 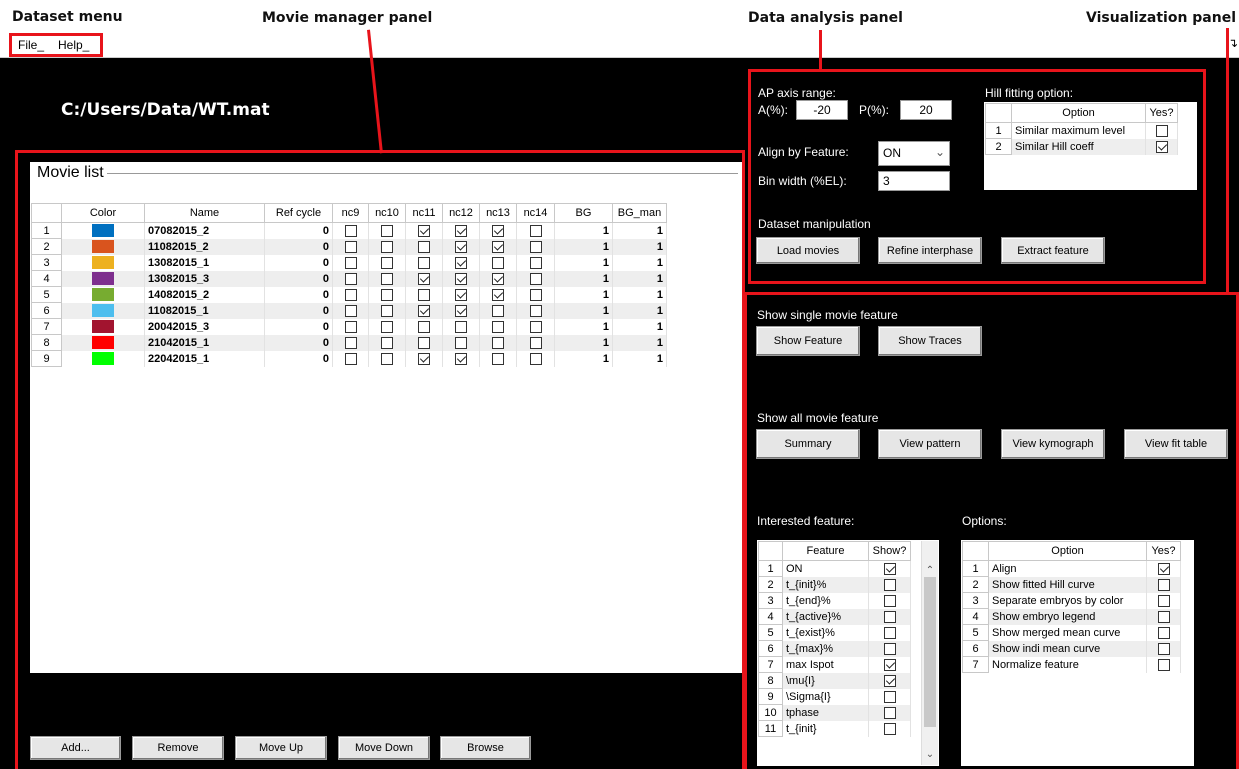 What do you see at coordinates (347, 18) in the screenshot?
I see `annotation-movie-manager: Movie manager panel` at bounding box center [347, 18].